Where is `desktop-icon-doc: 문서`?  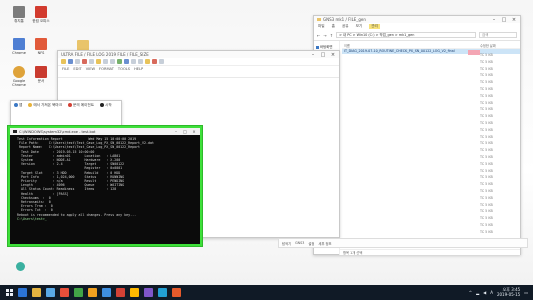
desktop-icon-doc: 문서 is located at coordinates (41, 74).